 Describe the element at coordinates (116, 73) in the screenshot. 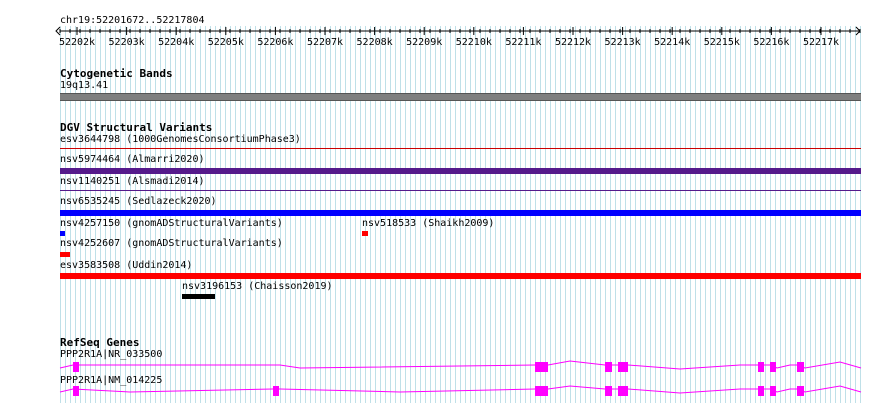

I see `cytoband-track-title: Cytogenetic Bands` at that location.